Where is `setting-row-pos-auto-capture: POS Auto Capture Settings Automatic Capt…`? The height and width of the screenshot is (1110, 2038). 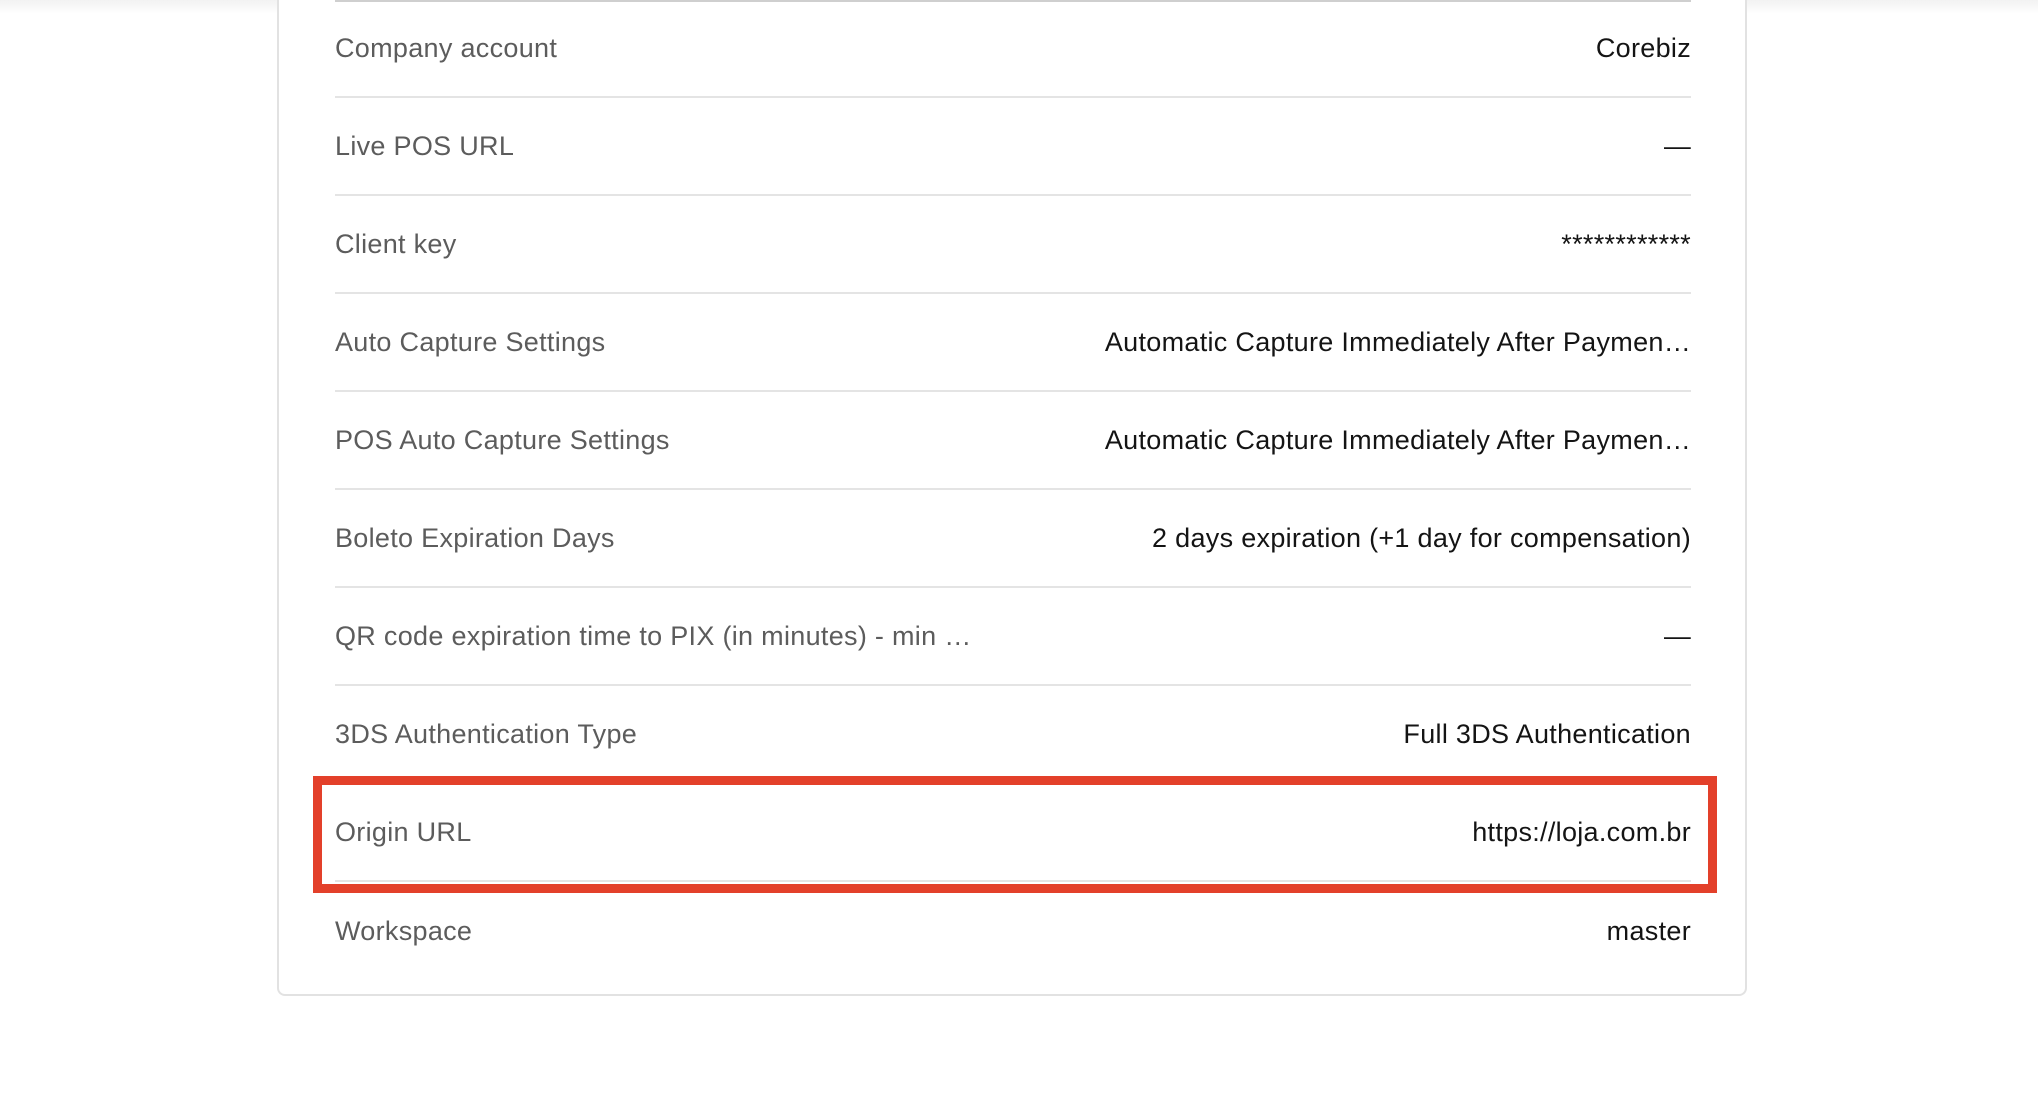
setting-row-pos-auto-capture: POS Auto Capture Settings Automatic Capt… is located at coordinates (1013, 441).